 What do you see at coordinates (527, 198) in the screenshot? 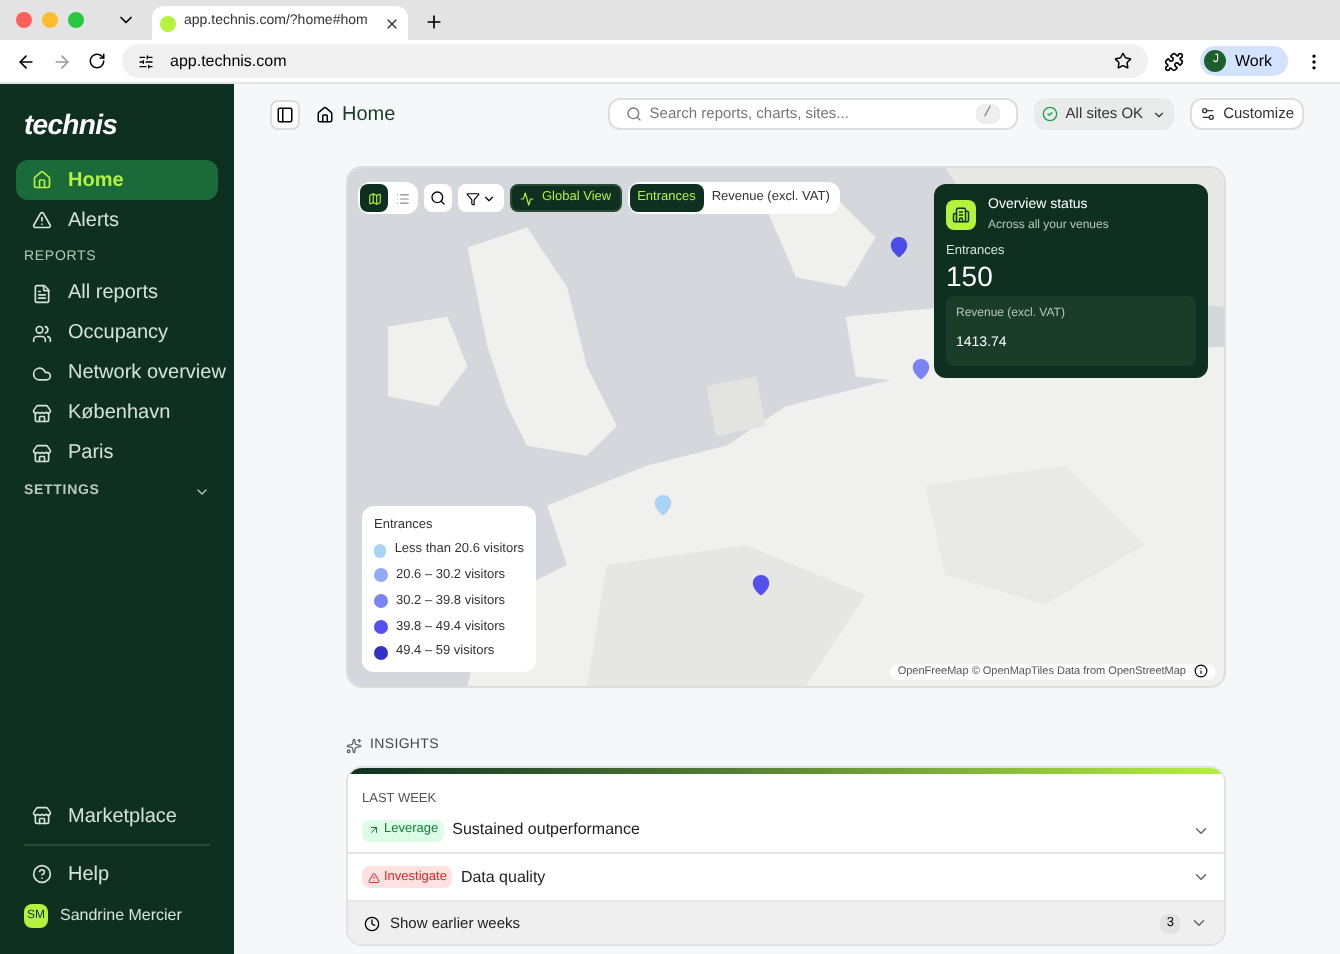
I see `activity-icon` at bounding box center [527, 198].